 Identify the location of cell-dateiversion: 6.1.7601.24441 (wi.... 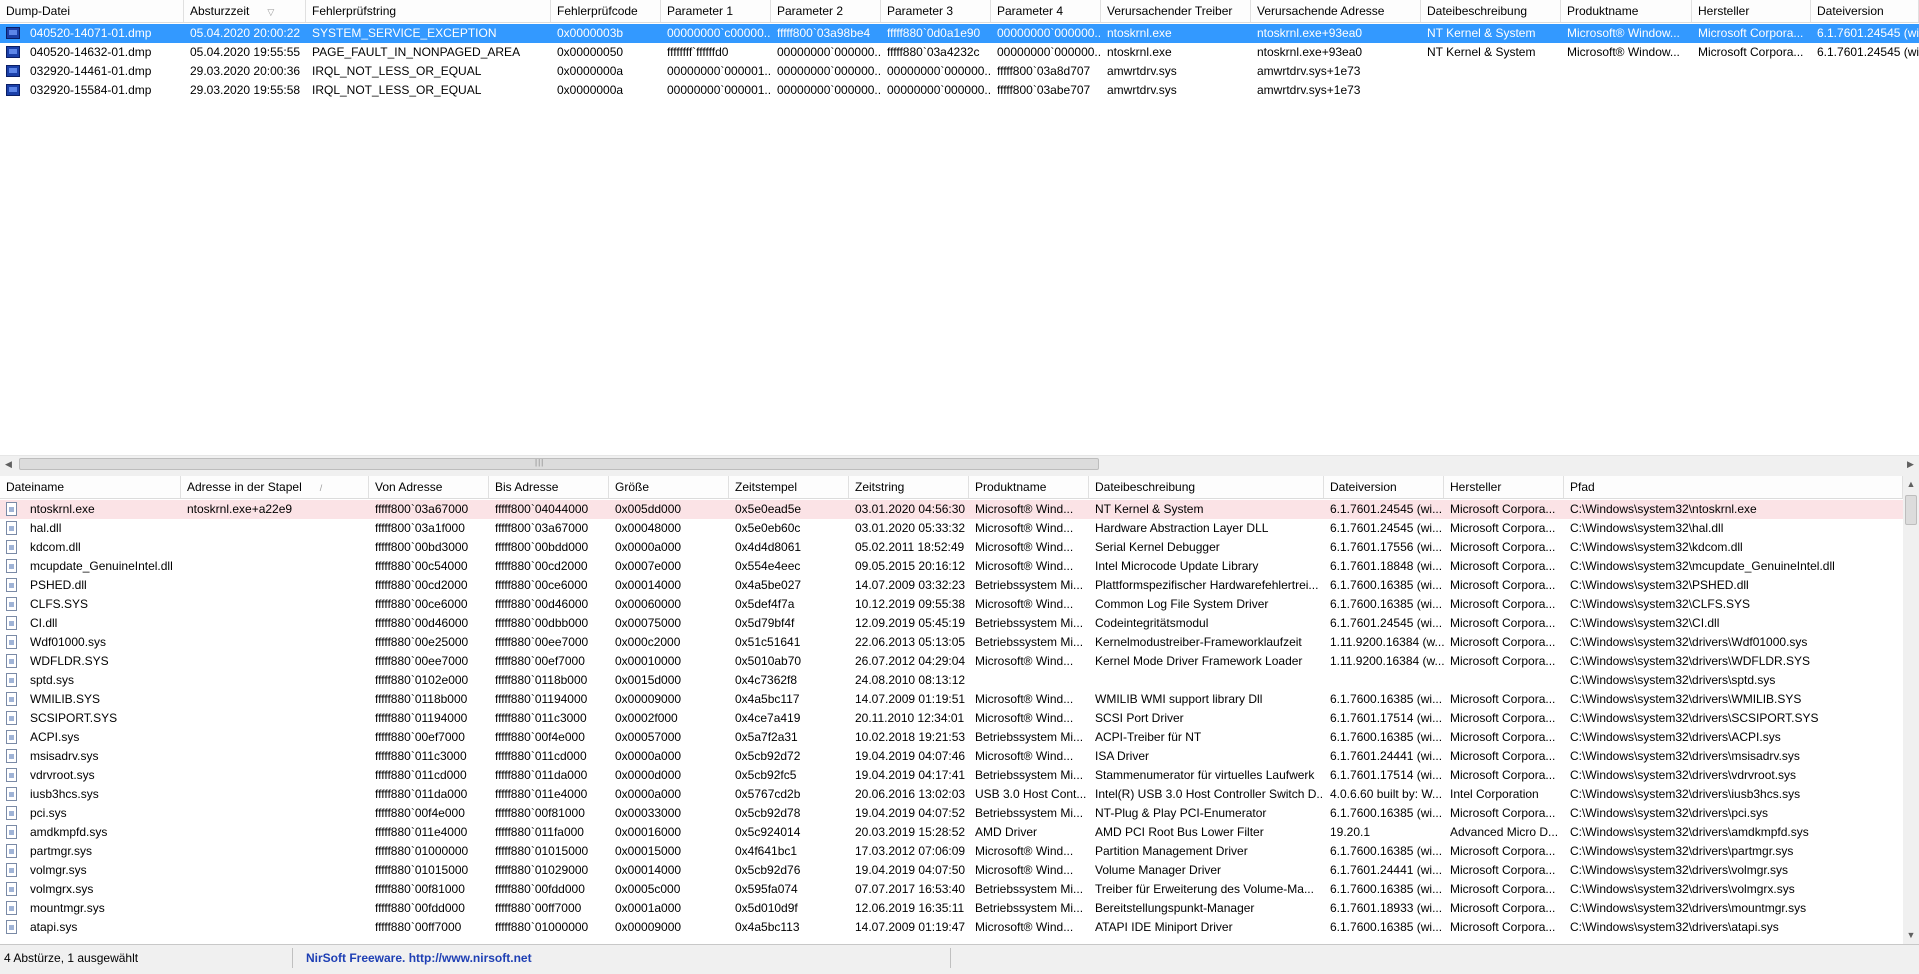
(1386, 756).